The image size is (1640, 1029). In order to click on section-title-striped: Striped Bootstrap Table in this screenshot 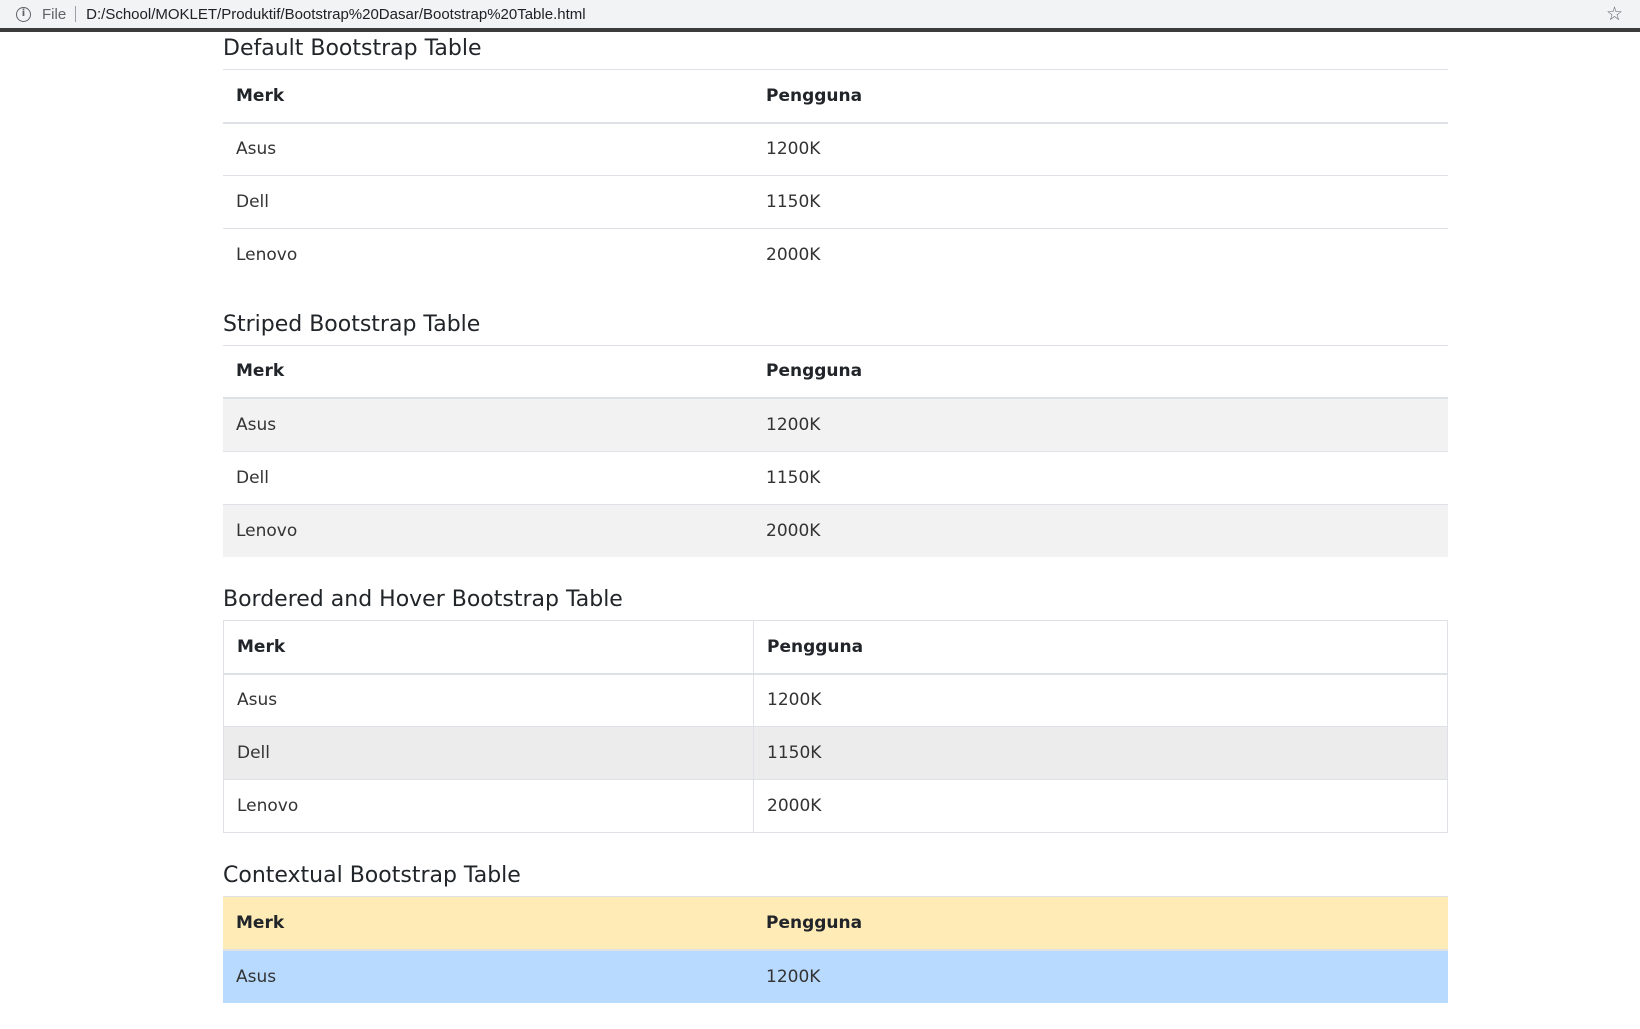, I will do `click(352, 324)`.